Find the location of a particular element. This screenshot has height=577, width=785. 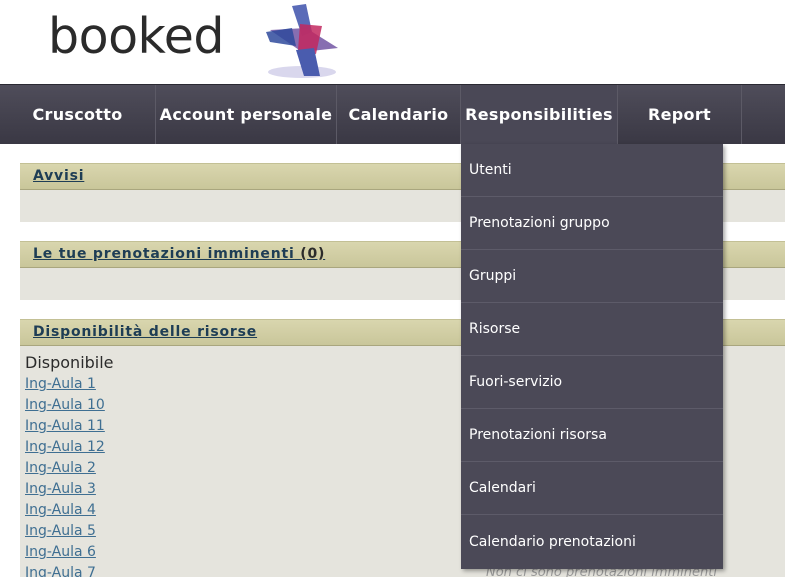

available-label: Disponibile is located at coordinates (69, 362).